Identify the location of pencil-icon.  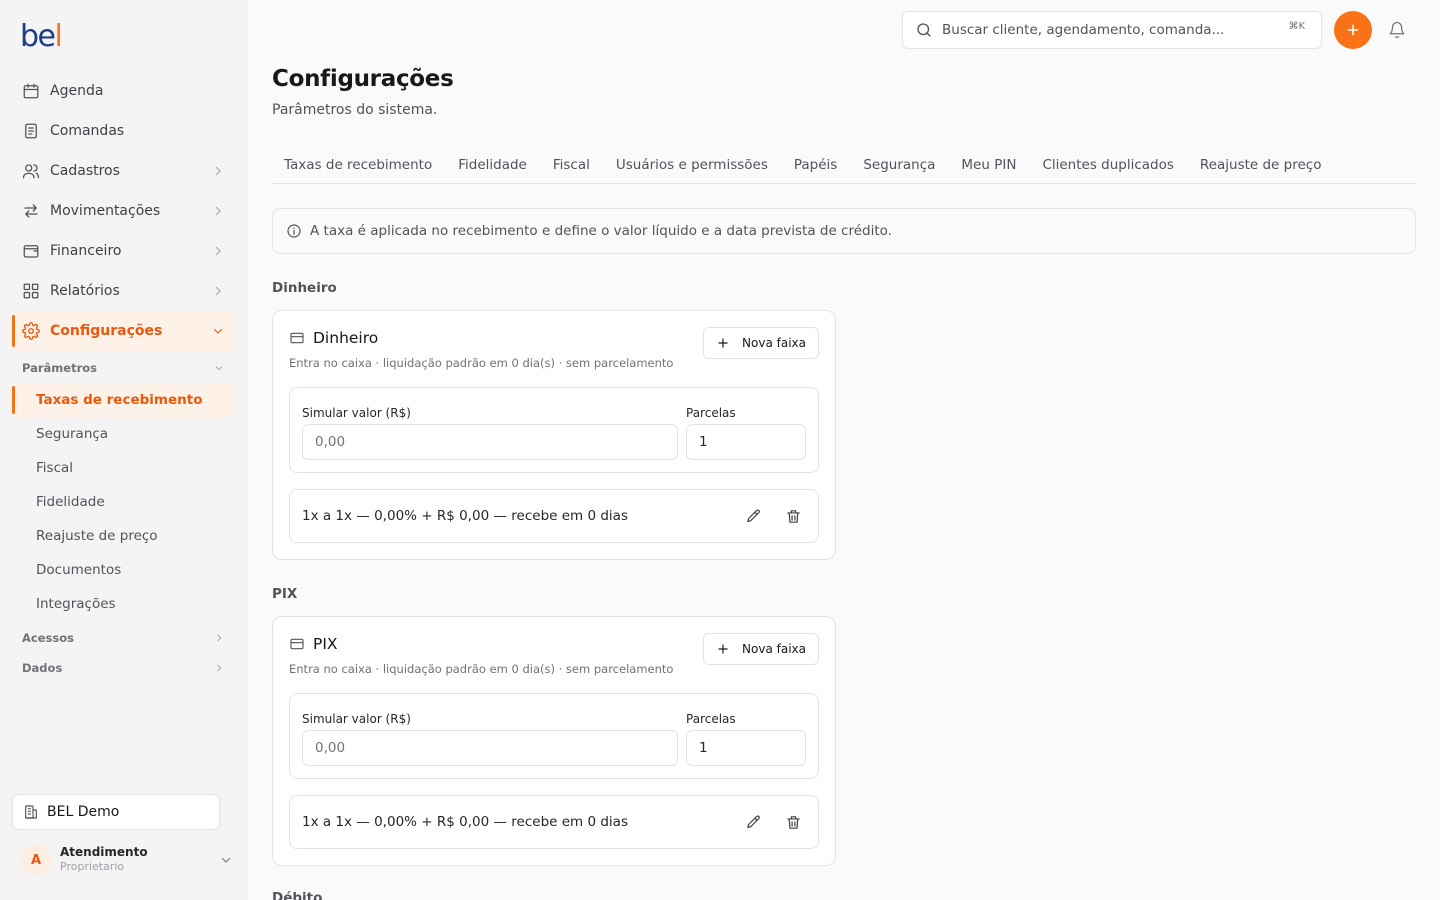
(753, 515).